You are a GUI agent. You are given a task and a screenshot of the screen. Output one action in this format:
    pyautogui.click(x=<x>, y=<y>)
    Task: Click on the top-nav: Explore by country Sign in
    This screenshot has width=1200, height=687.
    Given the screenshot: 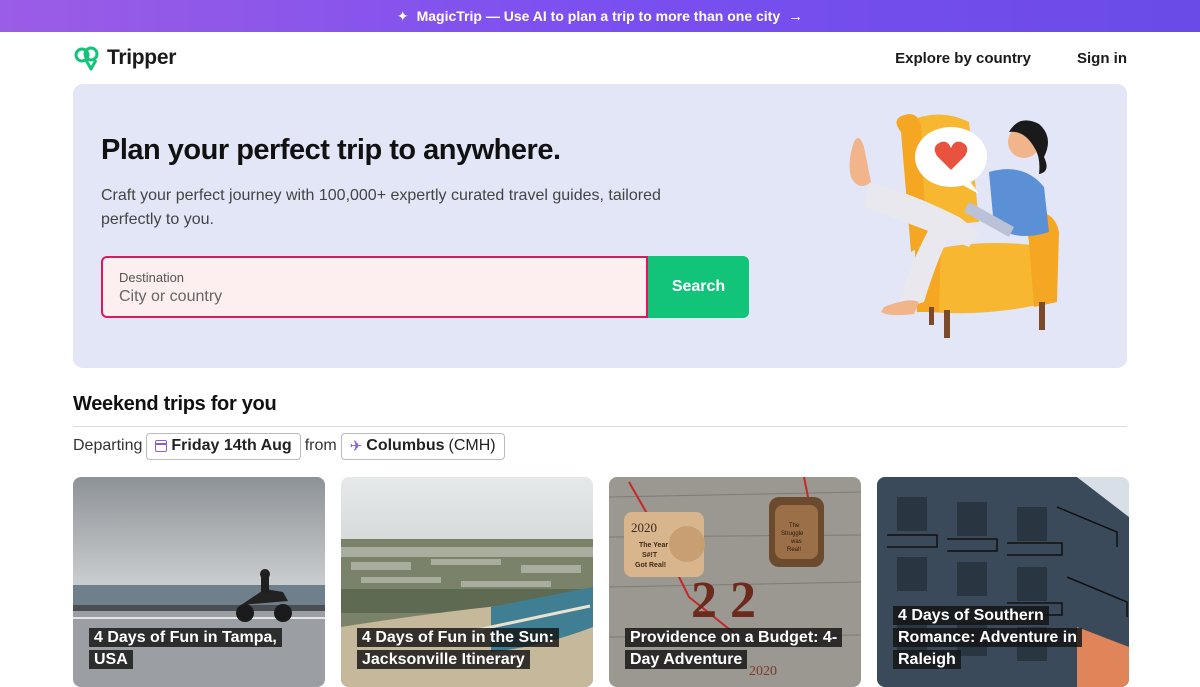 What is the action you would take?
    pyautogui.click(x=1011, y=58)
    